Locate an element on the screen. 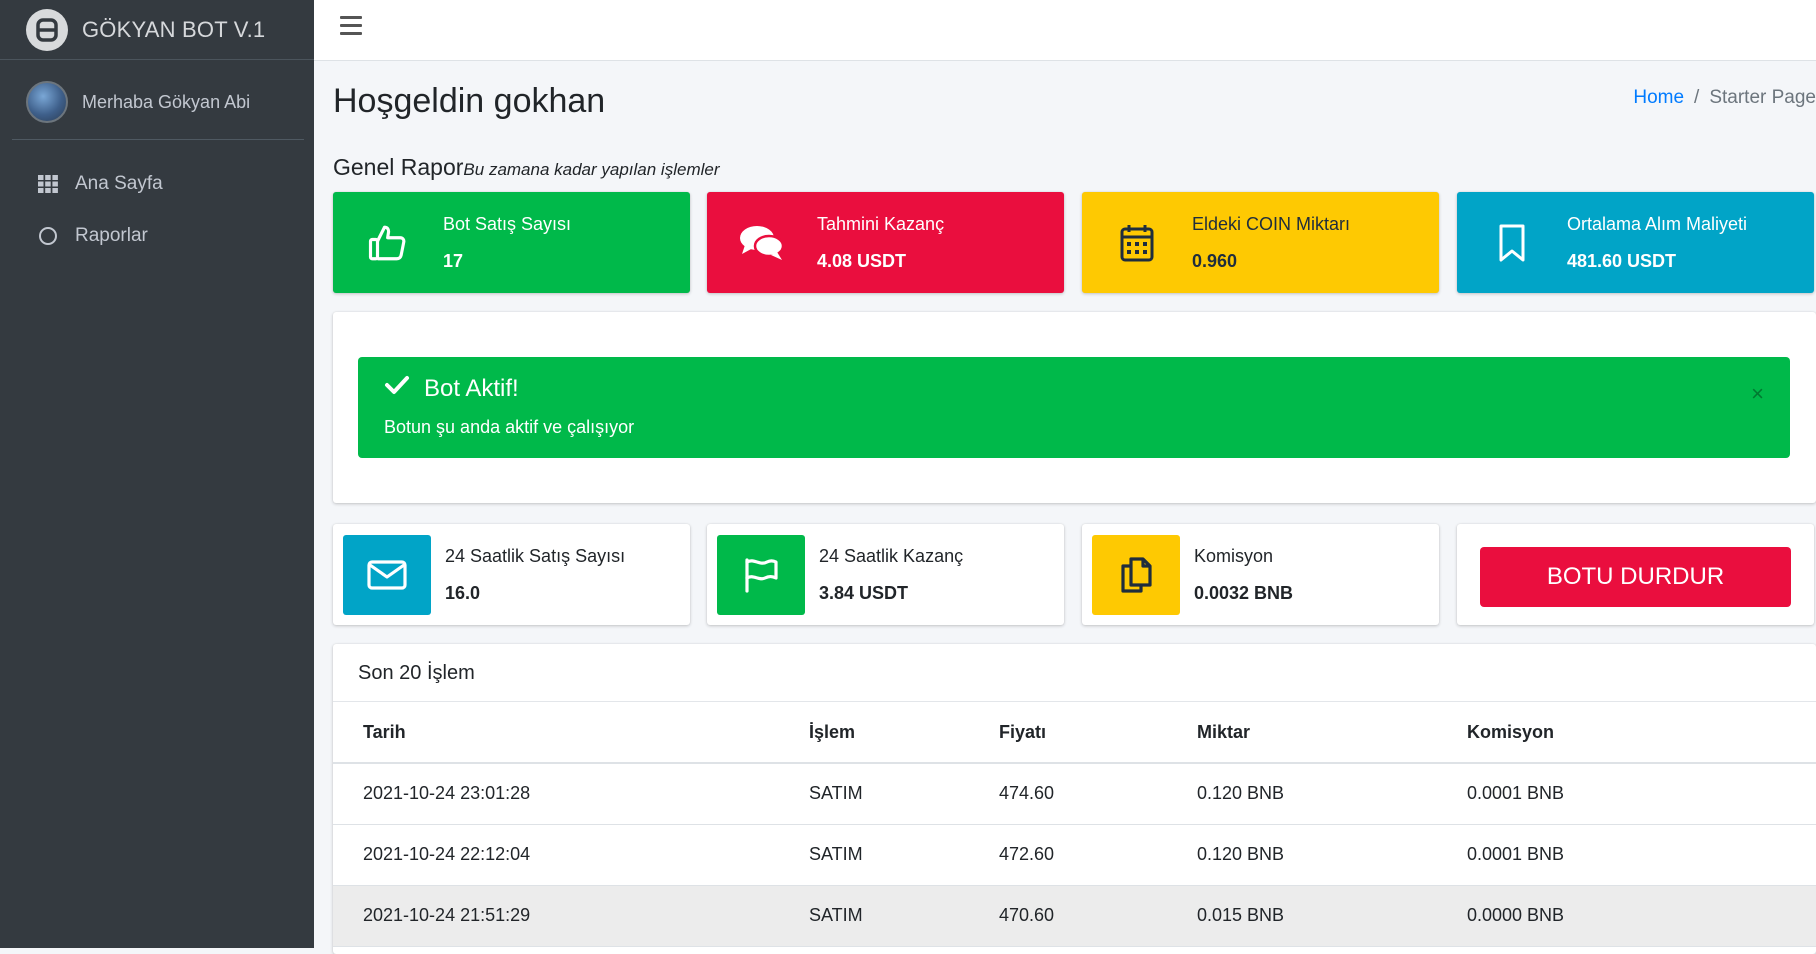  alert-text: Botun şu anda aktif ve çalışıyor is located at coordinates (509, 427).